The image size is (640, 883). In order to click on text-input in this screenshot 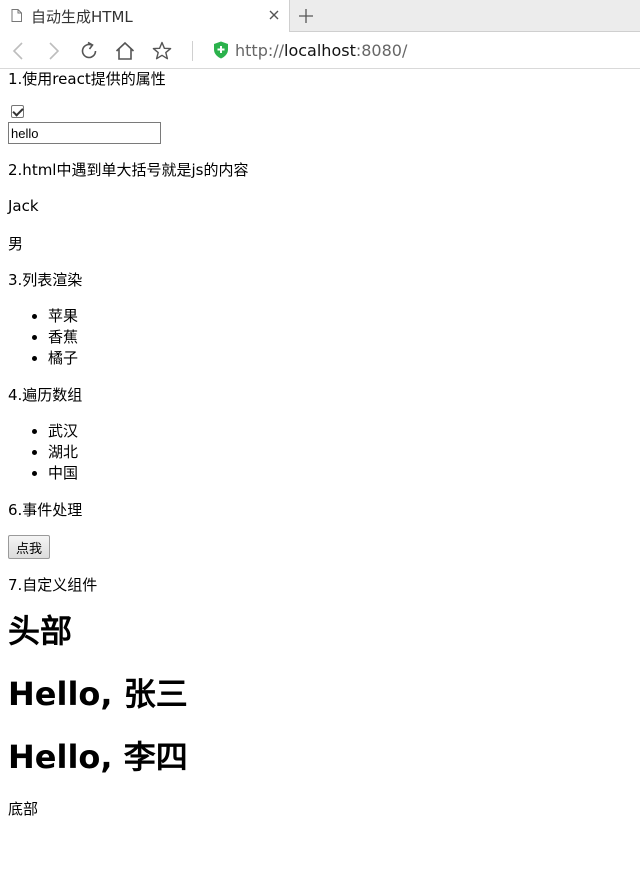, I will do `click(84, 133)`.